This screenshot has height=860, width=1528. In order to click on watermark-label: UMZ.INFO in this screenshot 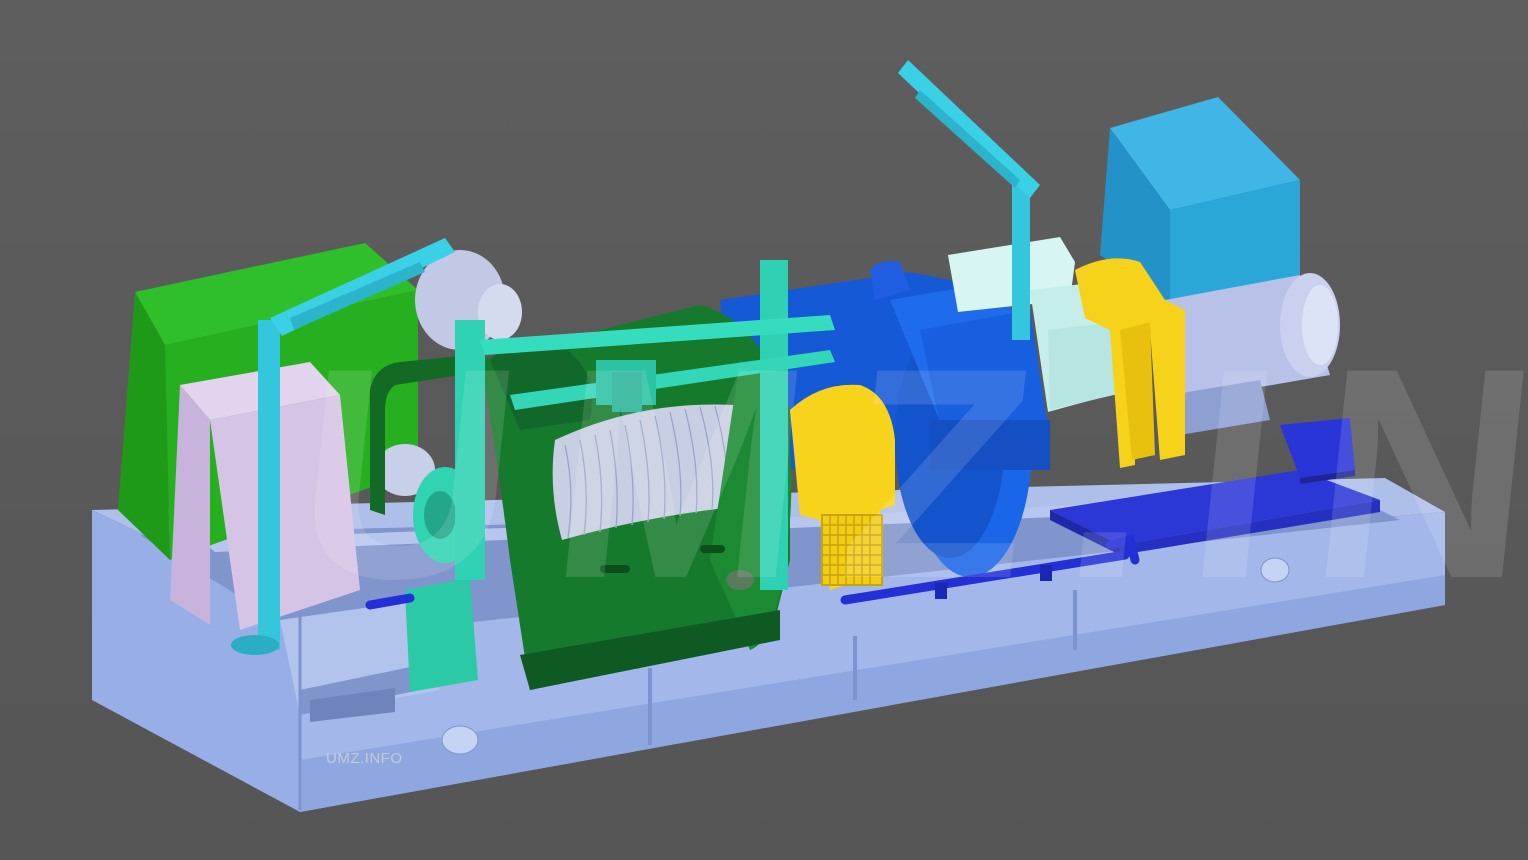, I will do `click(364, 758)`.